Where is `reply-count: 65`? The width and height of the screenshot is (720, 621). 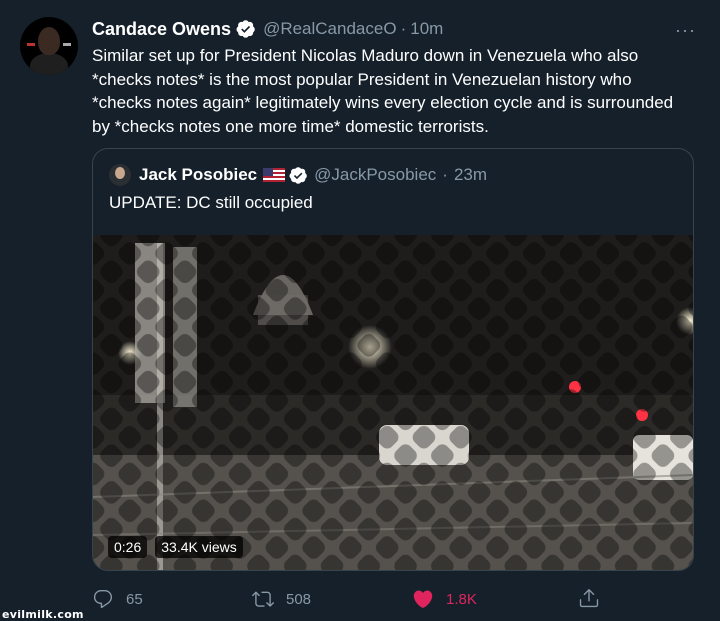 reply-count: 65 is located at coordinates (134, 599).